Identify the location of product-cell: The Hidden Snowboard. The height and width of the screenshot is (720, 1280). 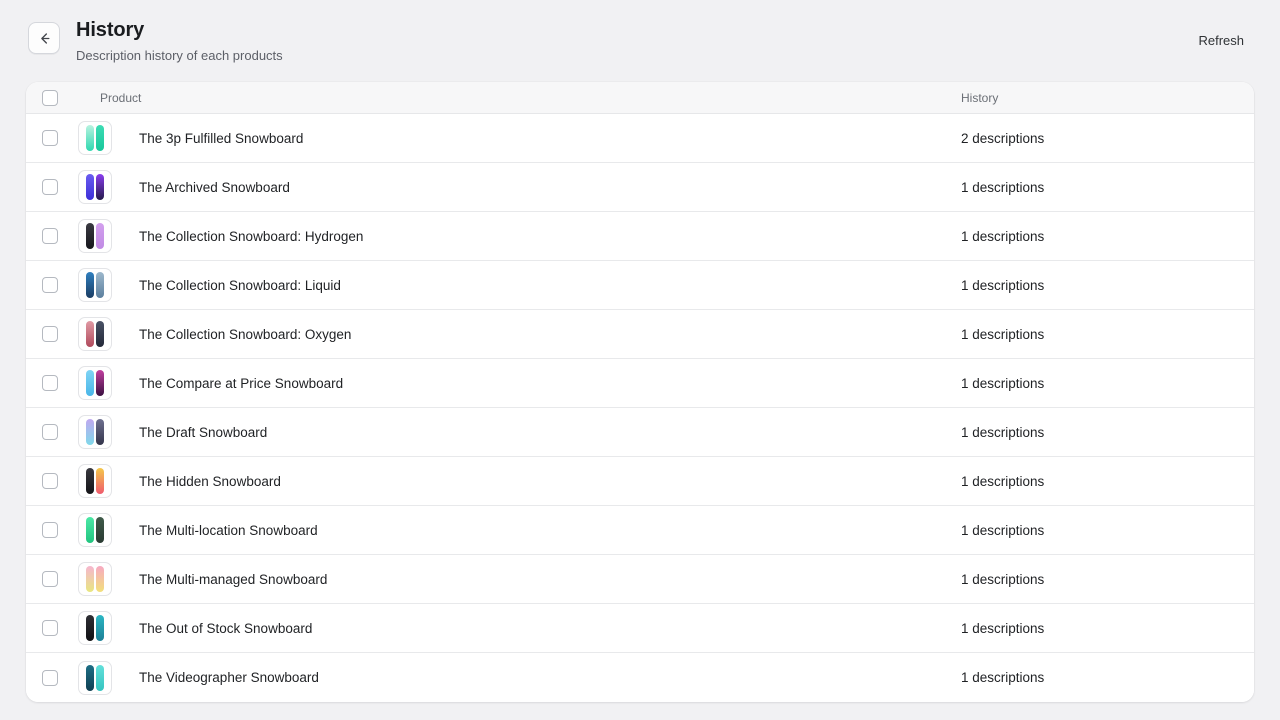
(514, 481).